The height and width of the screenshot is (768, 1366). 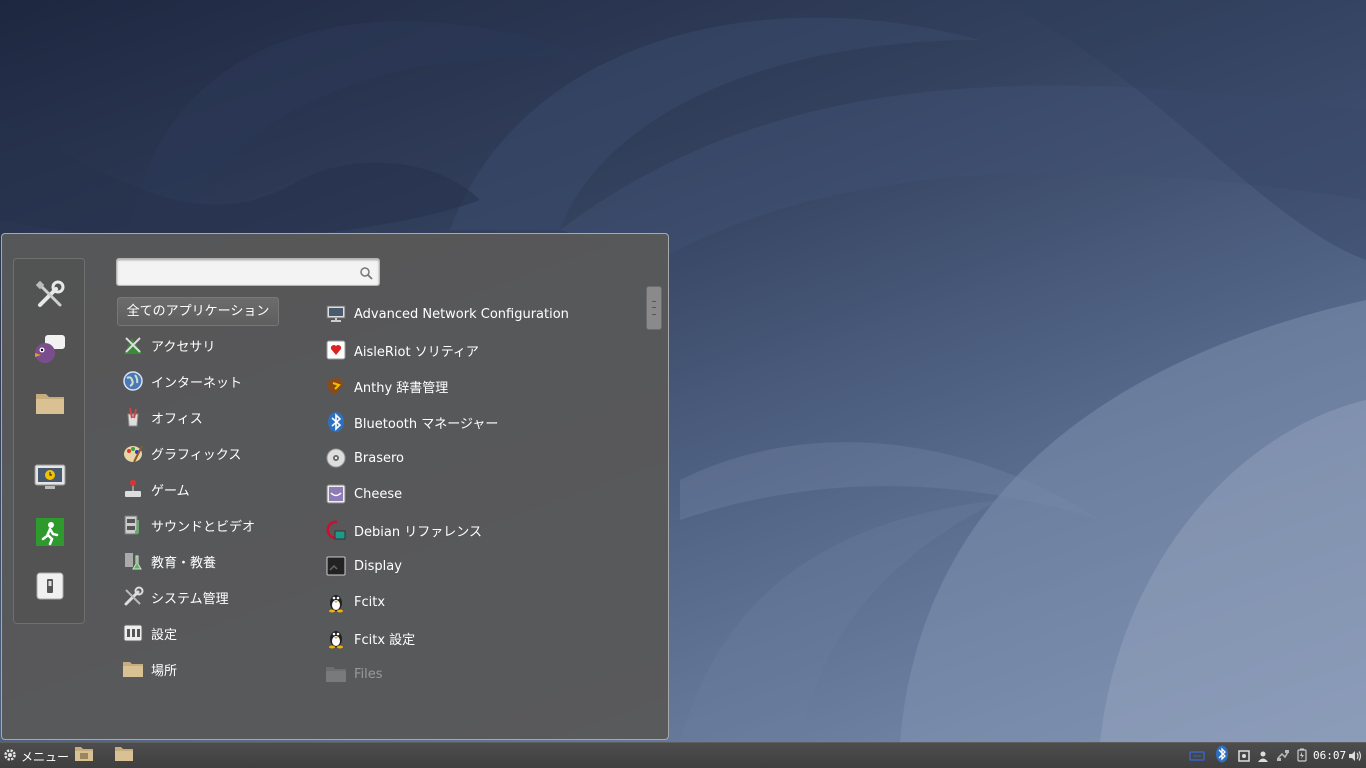 What do you see at coordinates (164, 635) in the screenshot?
I see `category-label: 設定` at bounding box center [164, 635].